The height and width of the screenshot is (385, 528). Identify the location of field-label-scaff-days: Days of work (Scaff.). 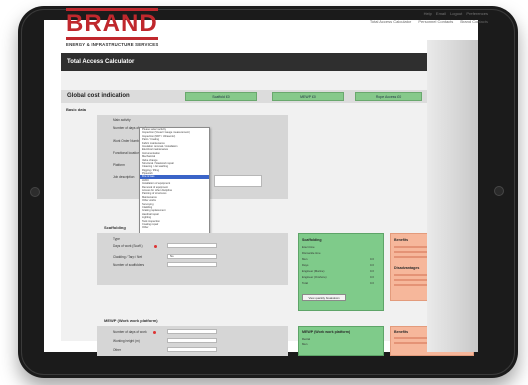
(128, 246).